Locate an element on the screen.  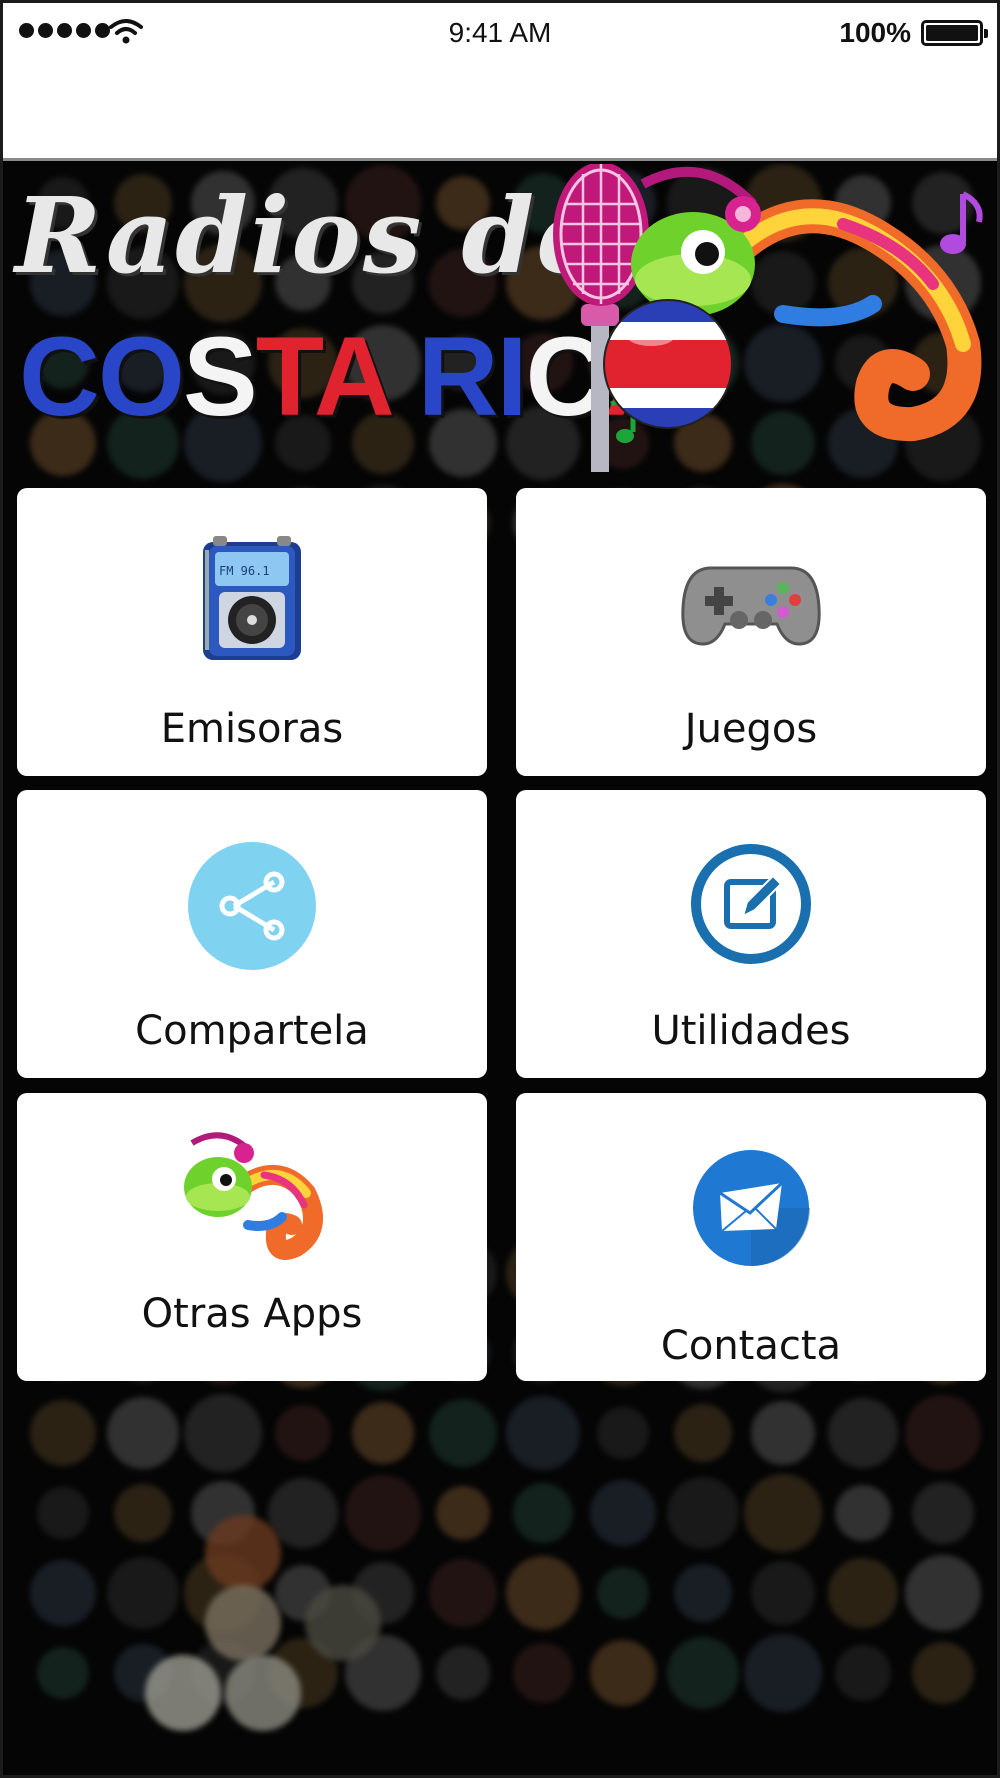
menu-tile-utilidades: Utilidades is located at coordinates (751, 934).